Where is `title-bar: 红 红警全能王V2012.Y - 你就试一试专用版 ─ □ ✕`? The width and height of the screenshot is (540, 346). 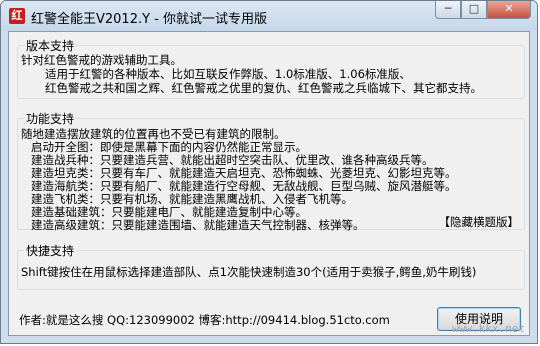 title-bar: 红 红警全能王V2012.Y - 你就试一试专用版 ─ □ ✕ is located at coordinates (269, 16).